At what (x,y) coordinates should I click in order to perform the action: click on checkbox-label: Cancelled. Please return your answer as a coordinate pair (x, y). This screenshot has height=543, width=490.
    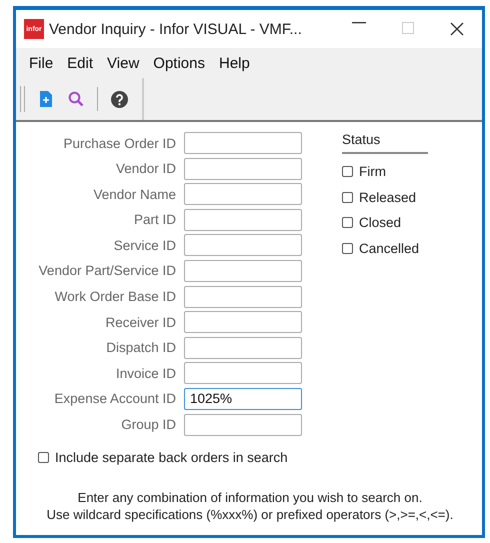
    Looking at the image, I should click on (389, 248).